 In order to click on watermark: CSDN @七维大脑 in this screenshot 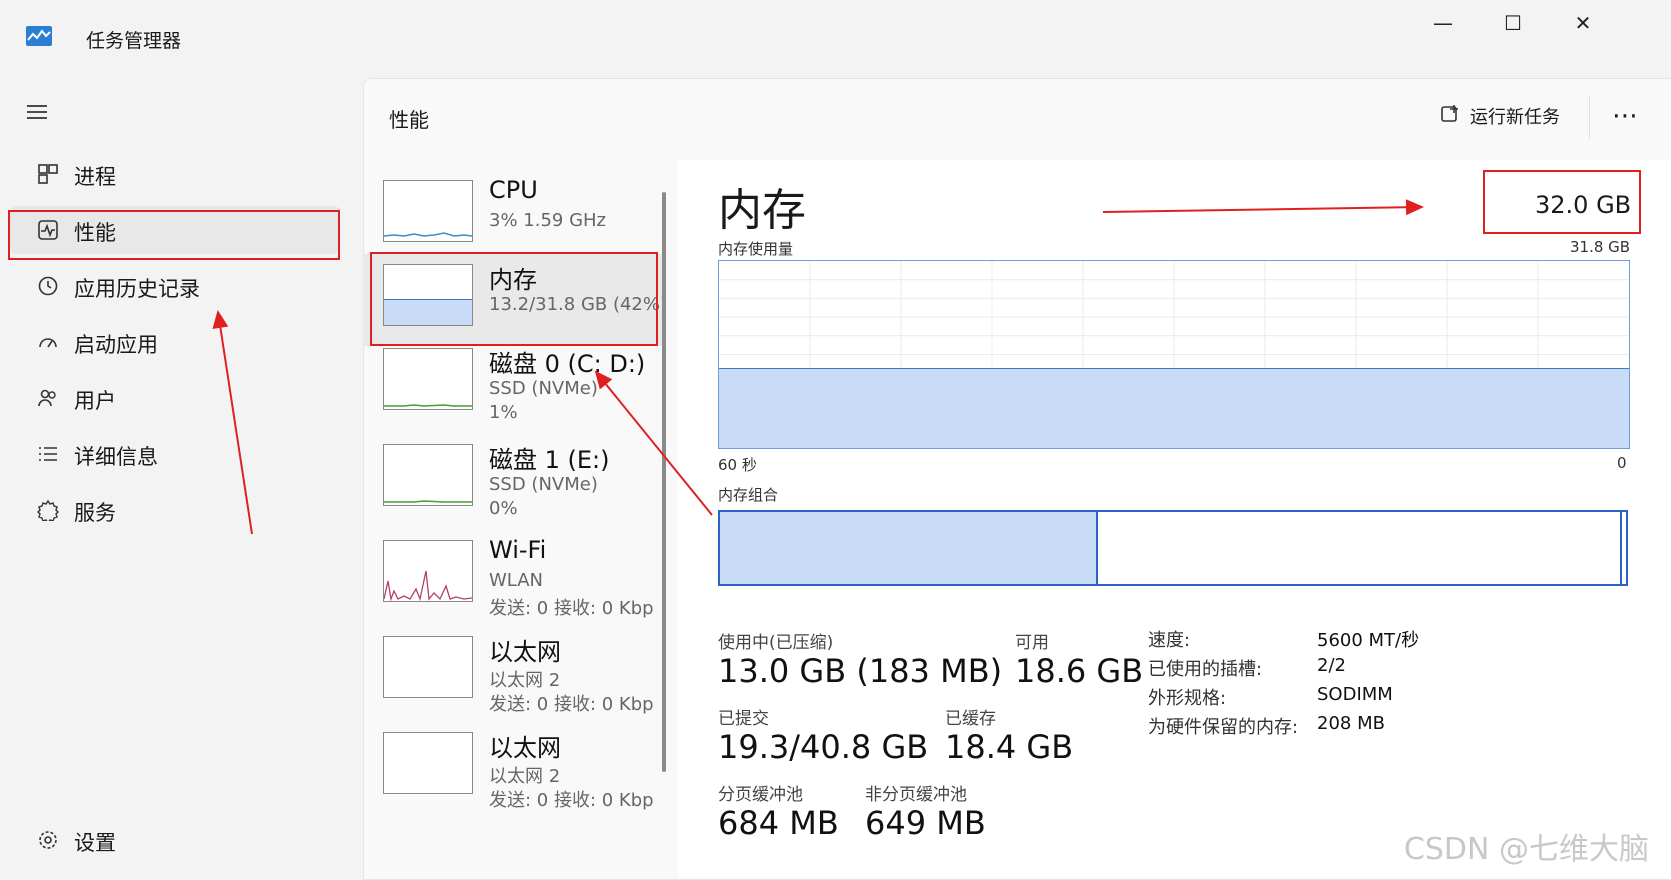, I will do `click(1526, 849)`.